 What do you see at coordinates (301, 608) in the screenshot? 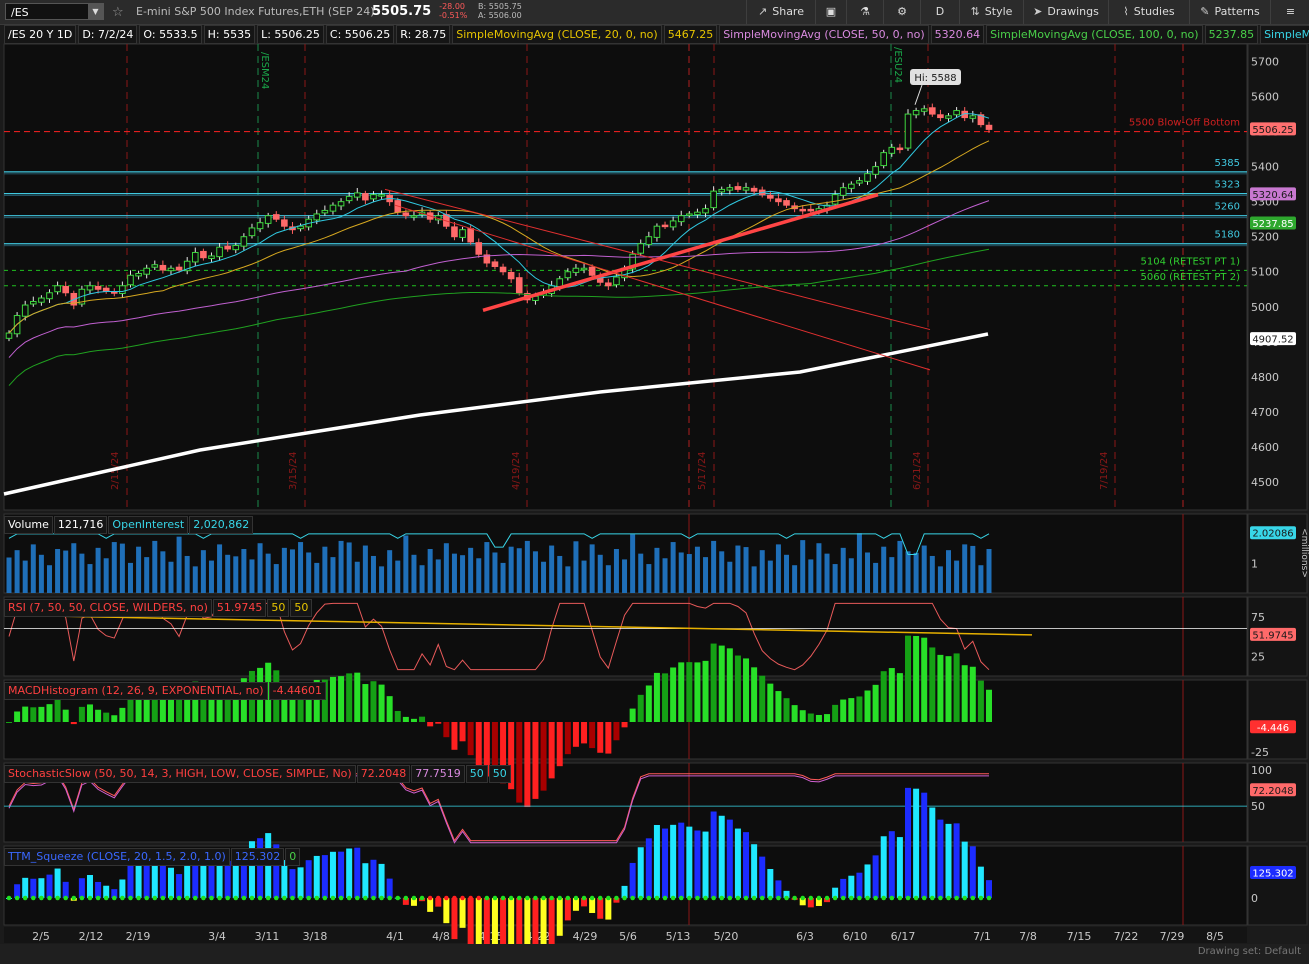
I see `rsi-os: 50` at bounding box center [301, 608].